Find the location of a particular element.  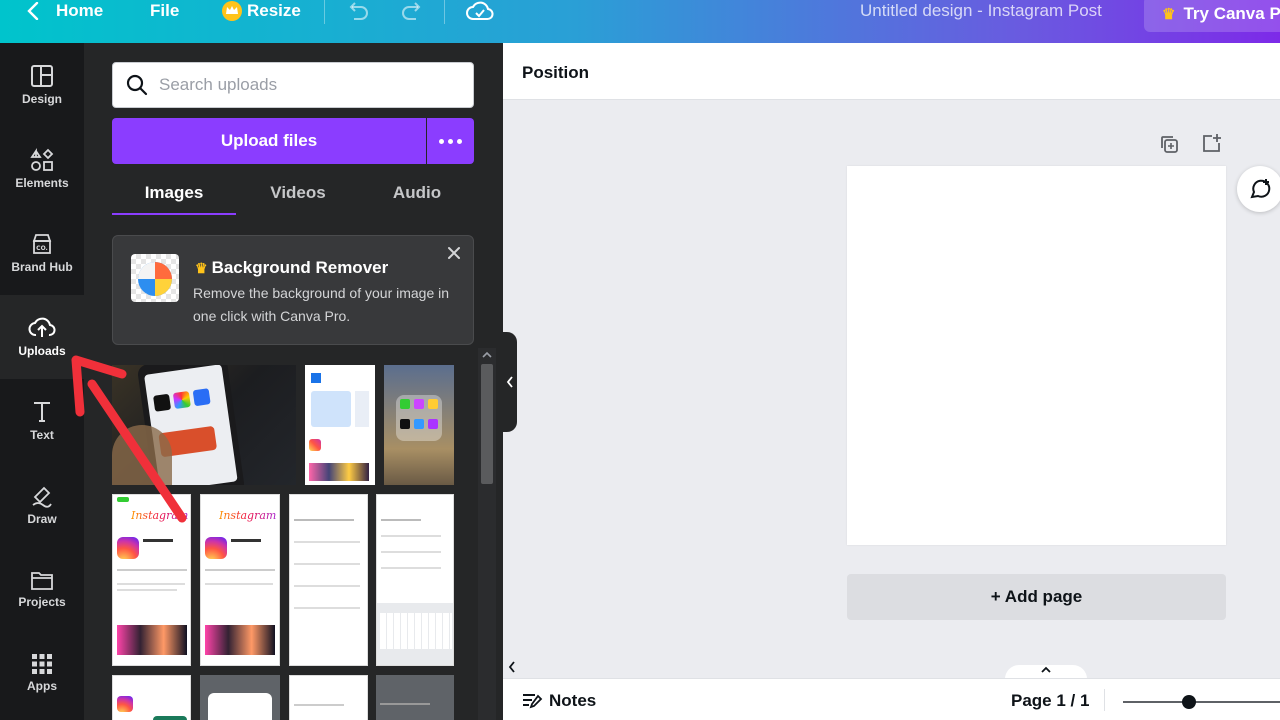

promo-title-text: Background Remover is located at coordinates (300, 267).